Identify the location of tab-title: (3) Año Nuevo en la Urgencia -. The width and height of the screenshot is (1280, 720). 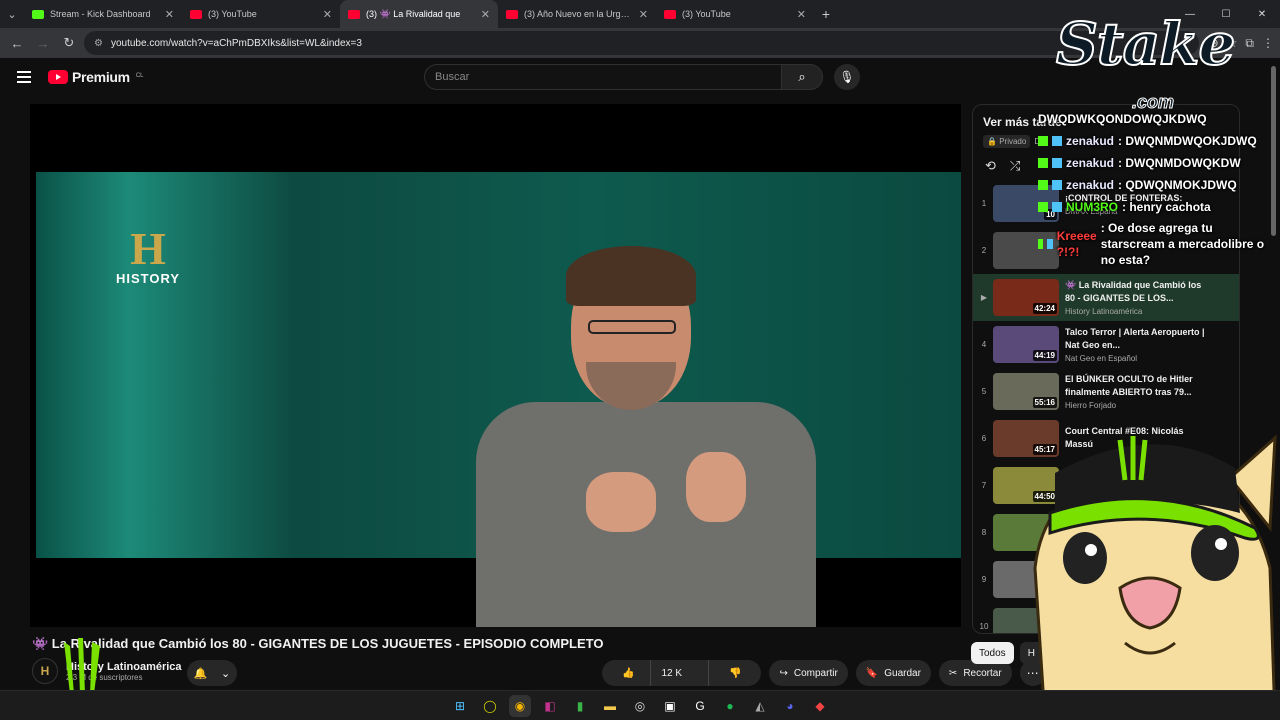
(578, 14).